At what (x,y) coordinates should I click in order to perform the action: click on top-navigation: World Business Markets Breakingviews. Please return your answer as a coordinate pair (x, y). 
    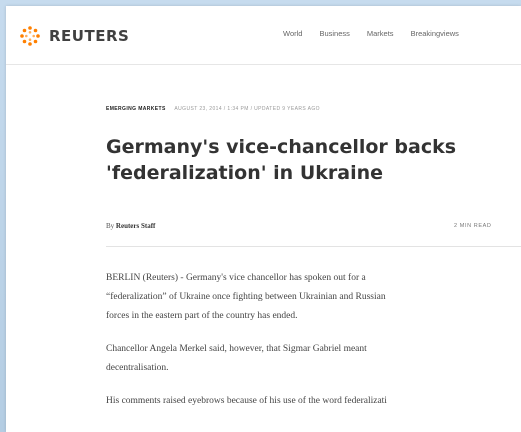
    Looking at the image, I should click on (379, 33).